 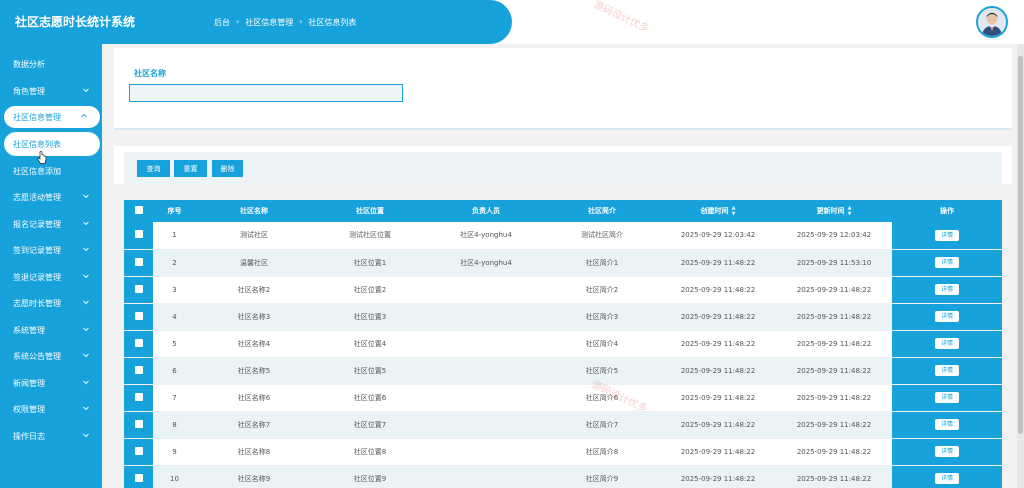 I want to click on cell-no: 10, so click(x=174, y=476).